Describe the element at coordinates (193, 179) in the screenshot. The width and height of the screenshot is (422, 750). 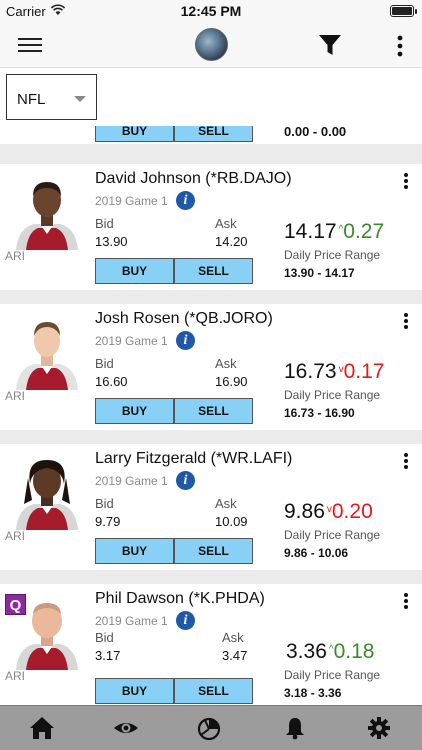
I see `player-name: David Johnson (*RB.DAJO)` at that location.